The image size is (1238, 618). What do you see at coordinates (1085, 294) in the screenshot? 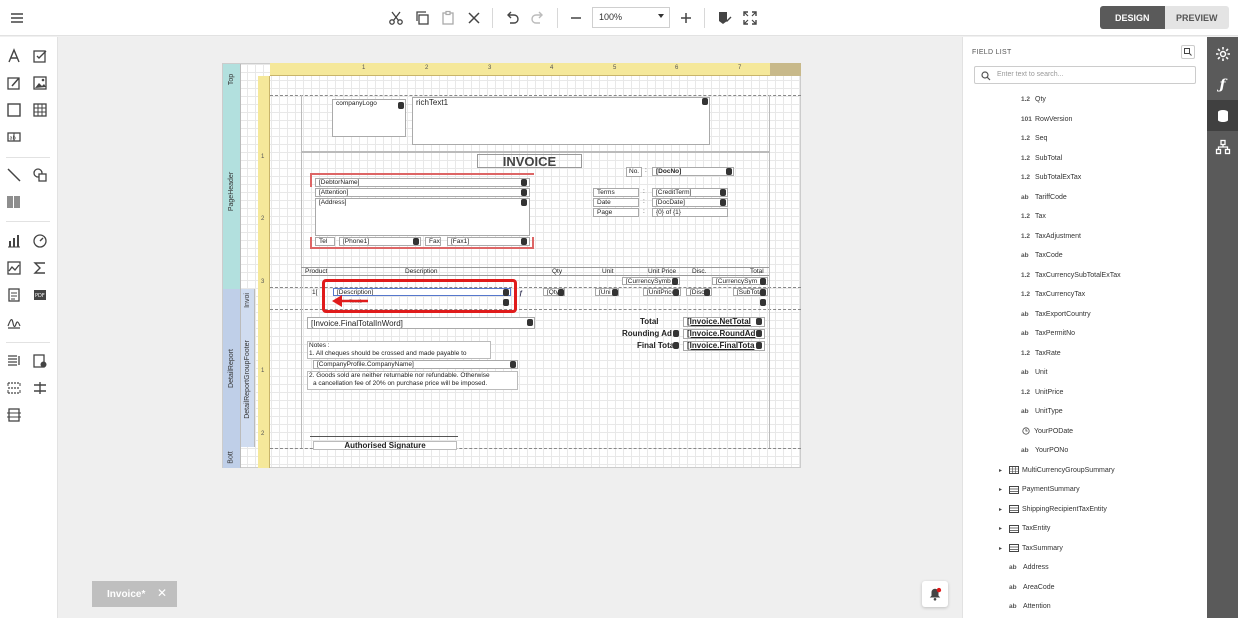
I see `field-list-item: 1.2 TaxCurrencyTax` at bounding box center [1085, 294].